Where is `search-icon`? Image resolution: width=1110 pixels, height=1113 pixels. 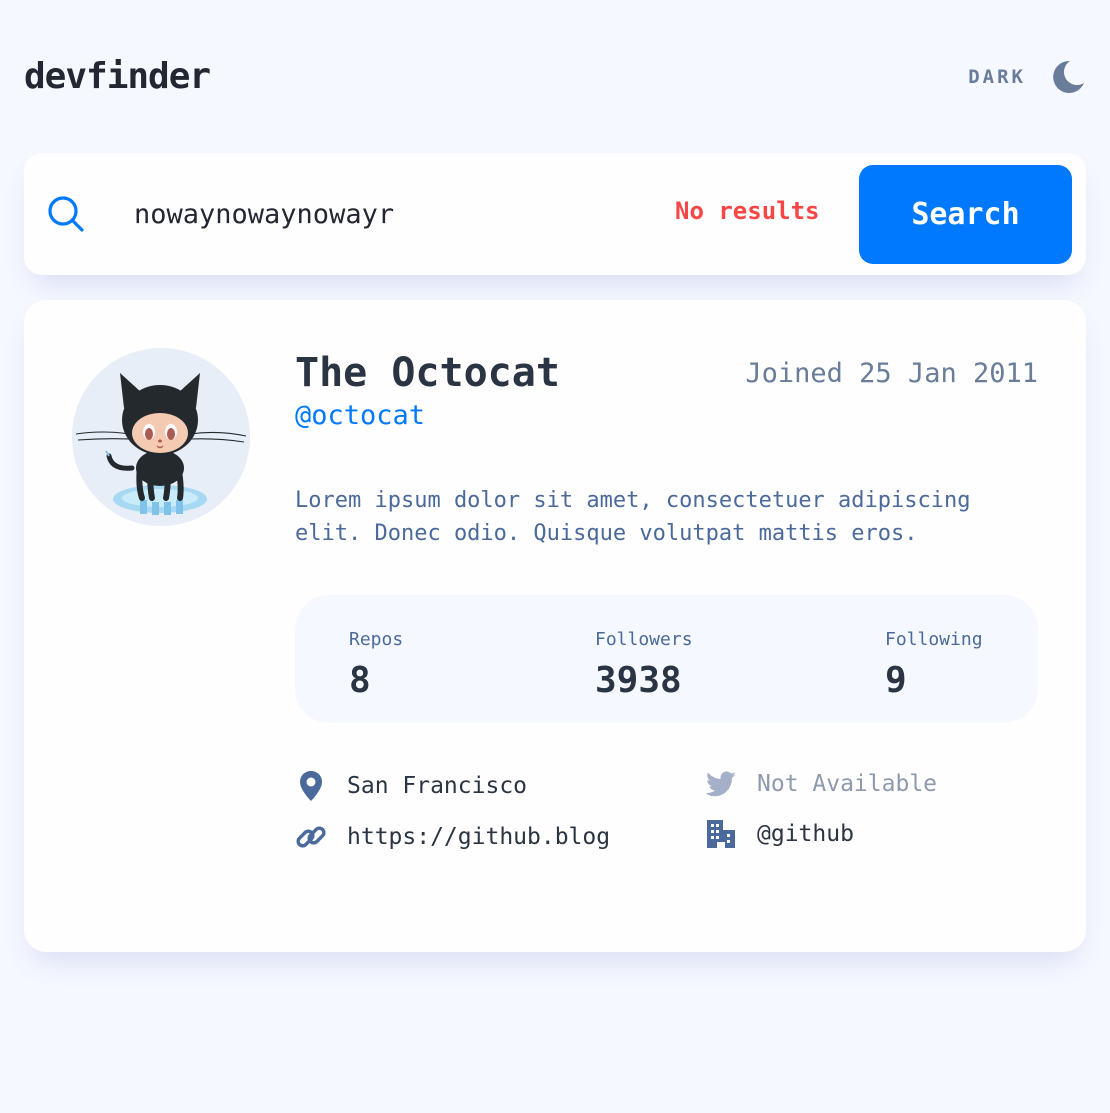
search-icon is located at coordinates (66, 214).